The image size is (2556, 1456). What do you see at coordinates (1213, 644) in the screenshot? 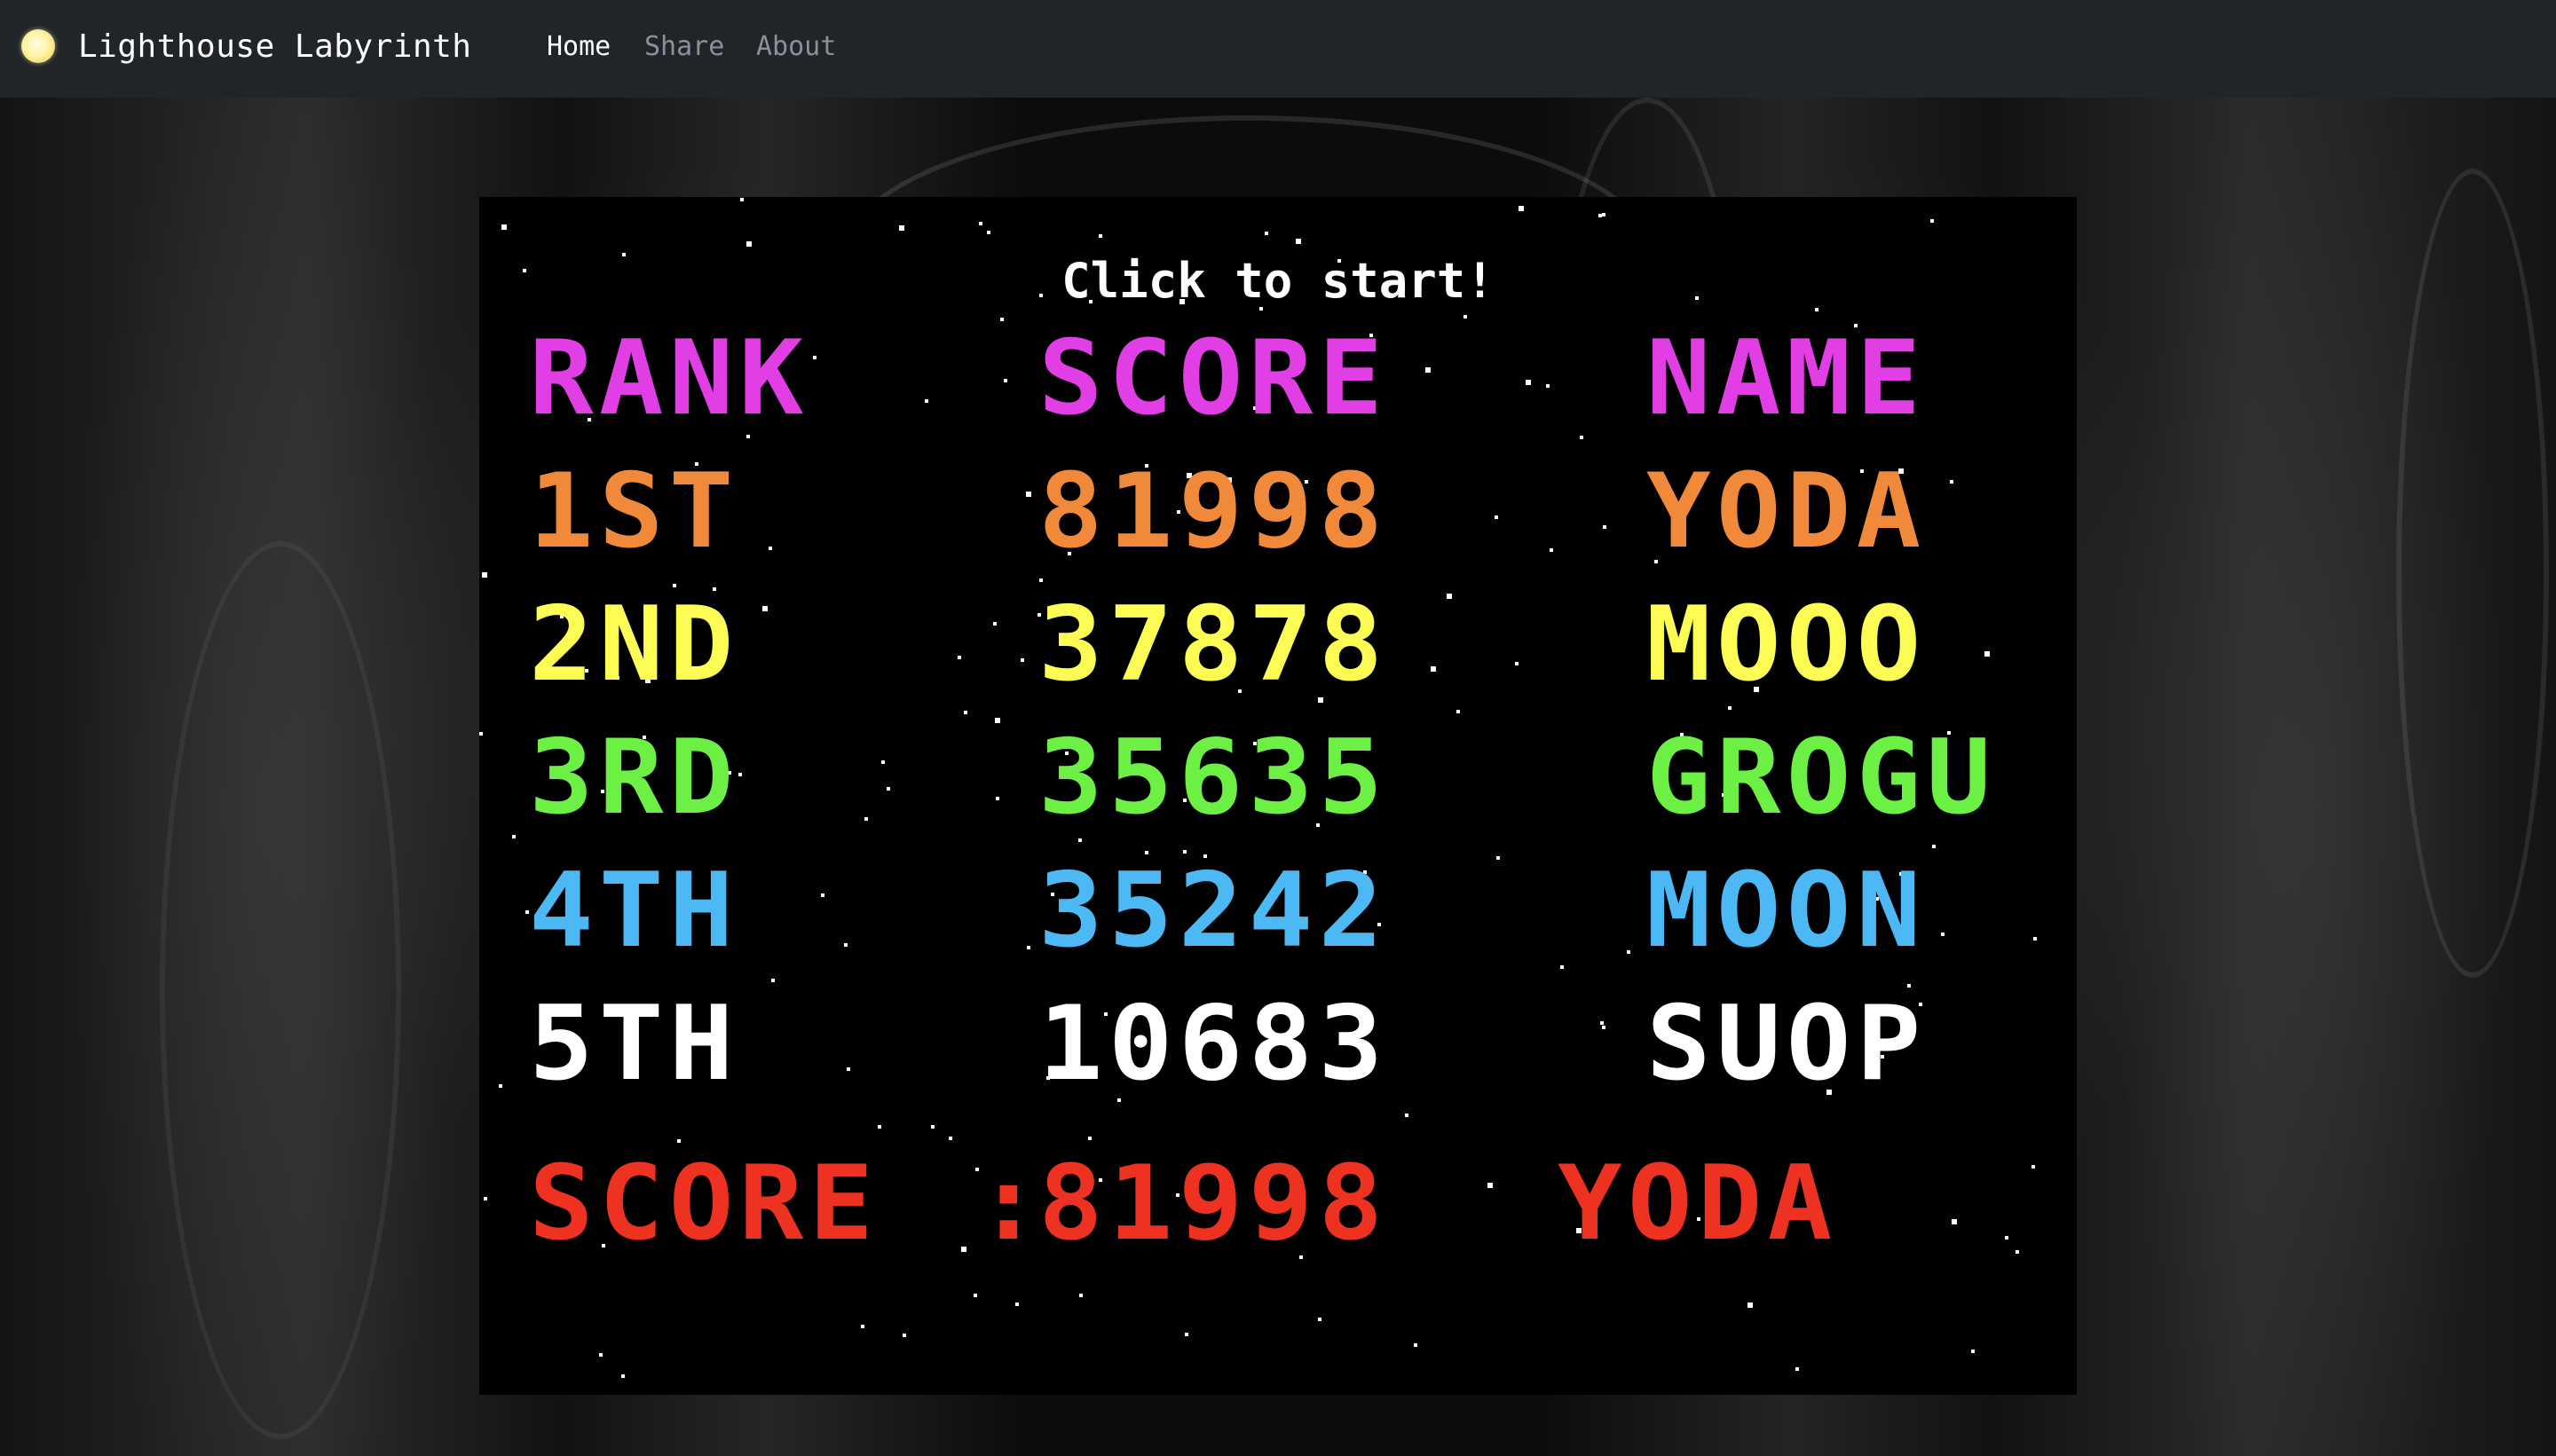
I see `score-2: 37878` at bounding box center [1213, 644].